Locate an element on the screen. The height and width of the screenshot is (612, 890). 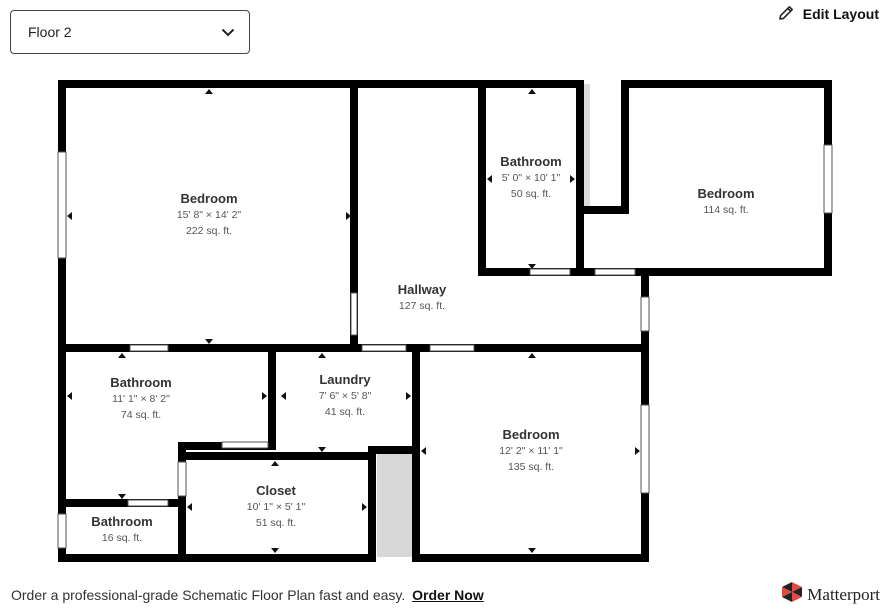
room-area: 50 sq. ft. is located at coordinates (531, 194).